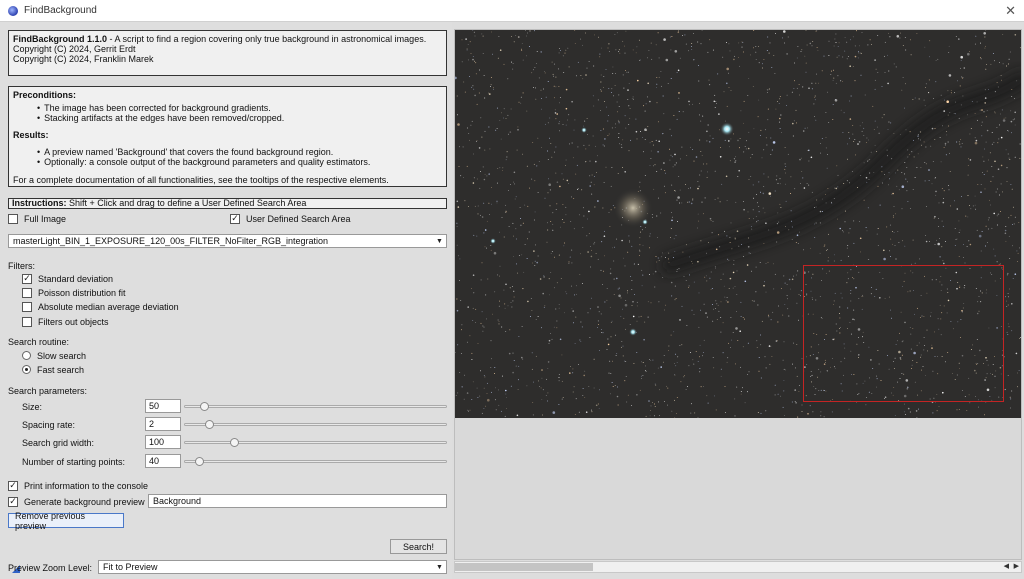 This screenshot has width=1024, height=579. What do you see at coordinates (84, 501) in the screenshot?
I see `generate-preview-label: Generate background preview` at bounding box center [84, 501].